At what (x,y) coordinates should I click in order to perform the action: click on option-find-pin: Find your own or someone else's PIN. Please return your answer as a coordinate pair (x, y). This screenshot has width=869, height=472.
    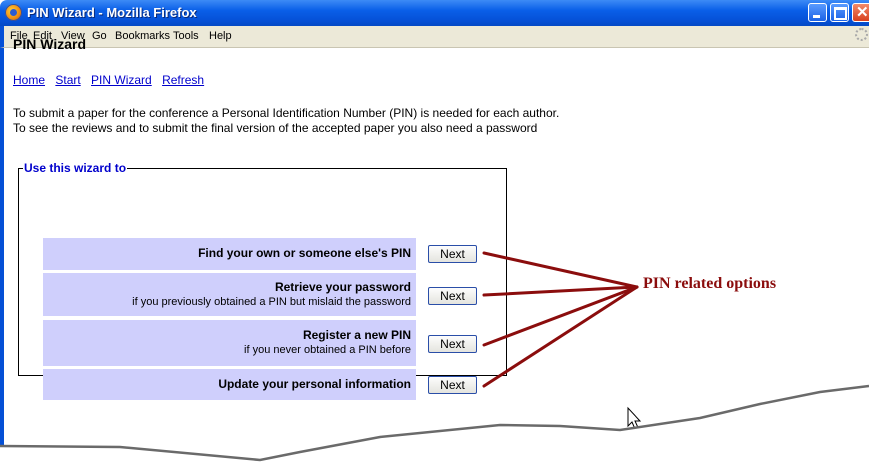
    Looking at the image, I should click on (229, 254).